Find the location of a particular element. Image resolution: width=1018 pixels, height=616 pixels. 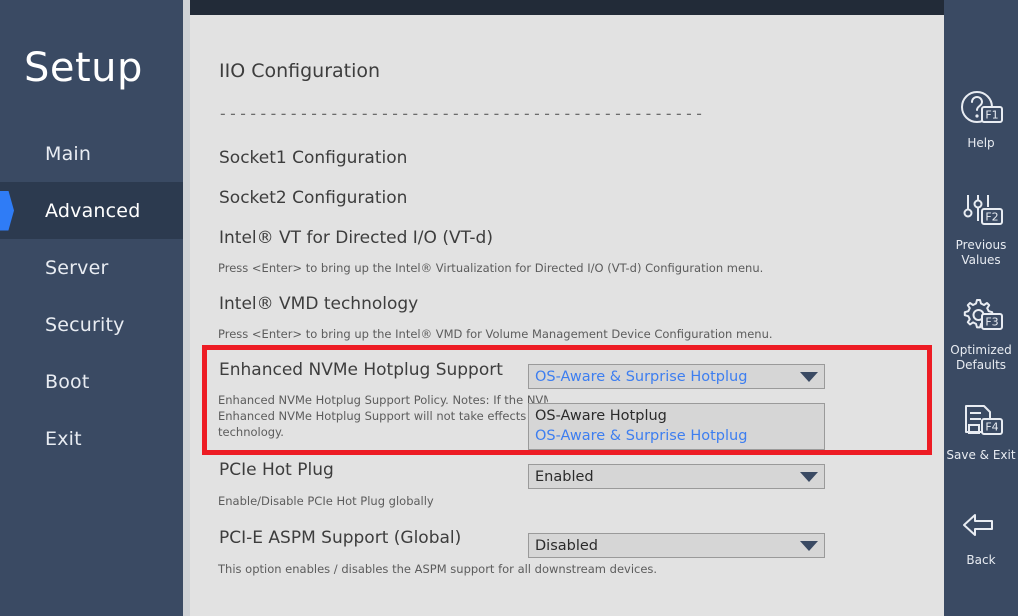

enhanced-nvme-hotplug-select: OS-Aware & Surprise Hotplug is located at coordinates (676, 376).